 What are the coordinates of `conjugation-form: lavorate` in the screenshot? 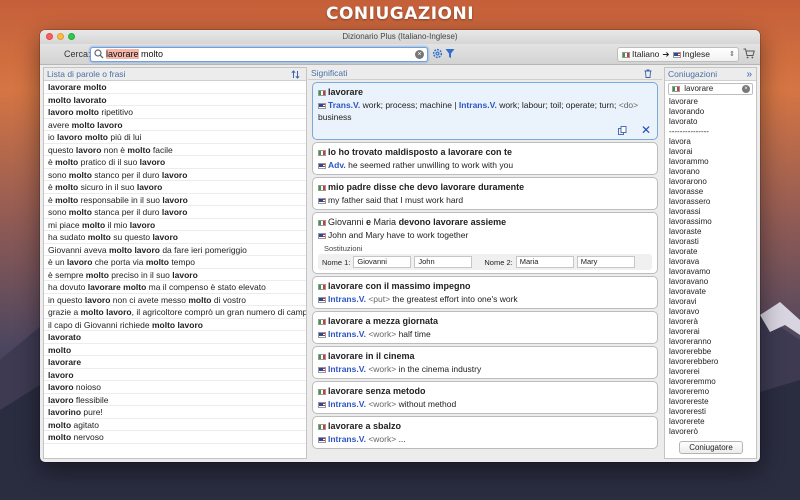 It's located at (712, 252).